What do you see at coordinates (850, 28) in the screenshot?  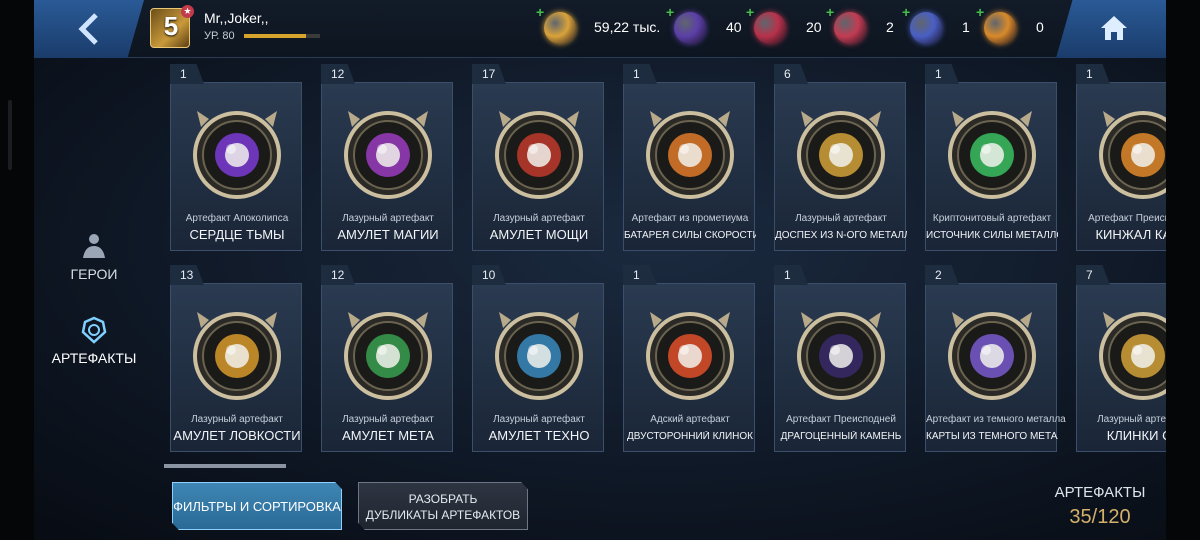 I see `red-planet-icon` at bounding box center [850, 28].